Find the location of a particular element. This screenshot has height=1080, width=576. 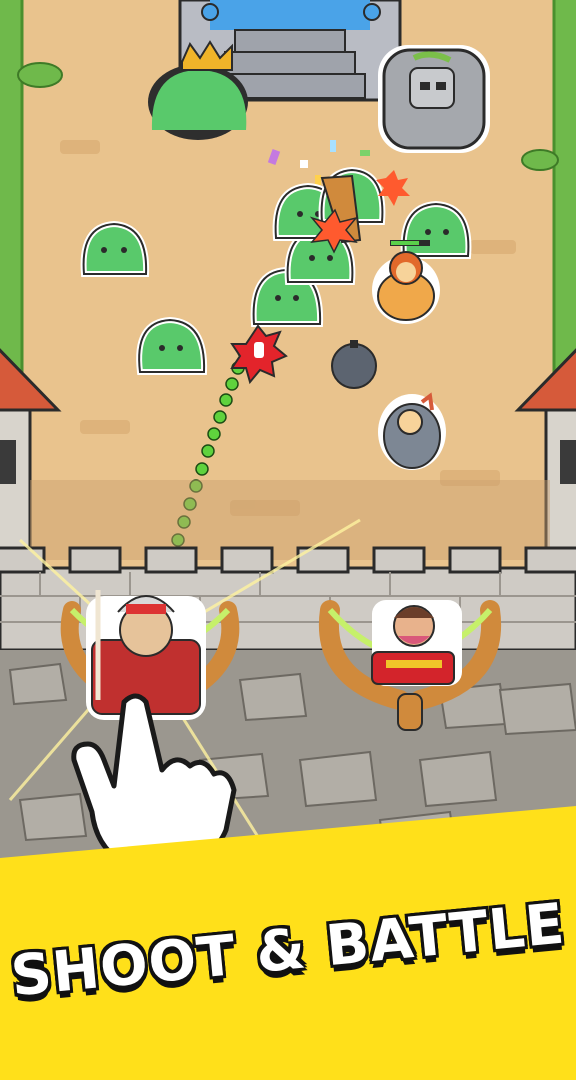

princess-hero is located at coordinates (416, 643).